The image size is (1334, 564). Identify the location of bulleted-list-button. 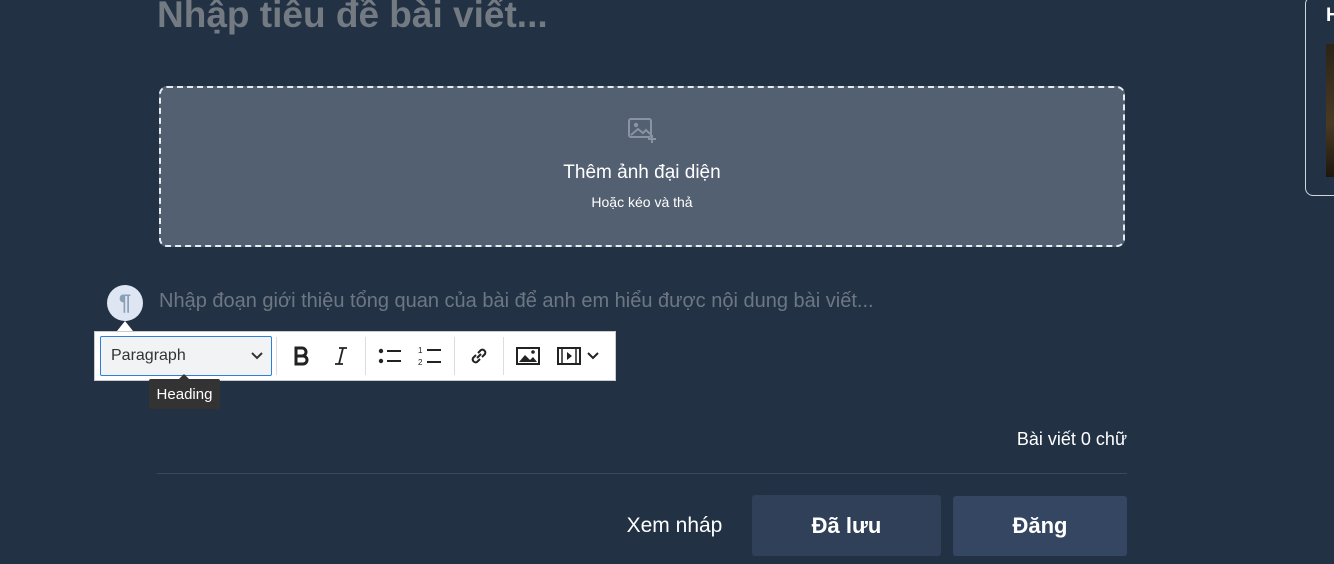
(390, 356).